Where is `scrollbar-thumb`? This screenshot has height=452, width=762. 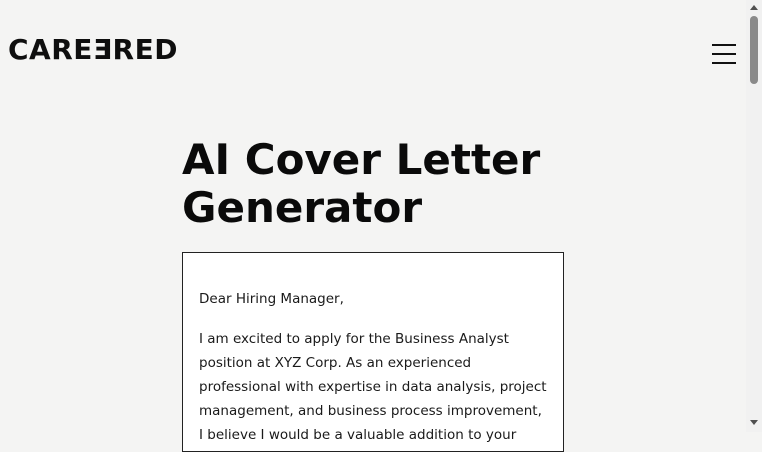
scrollbar-thumb is located at coordinates (754, 50).